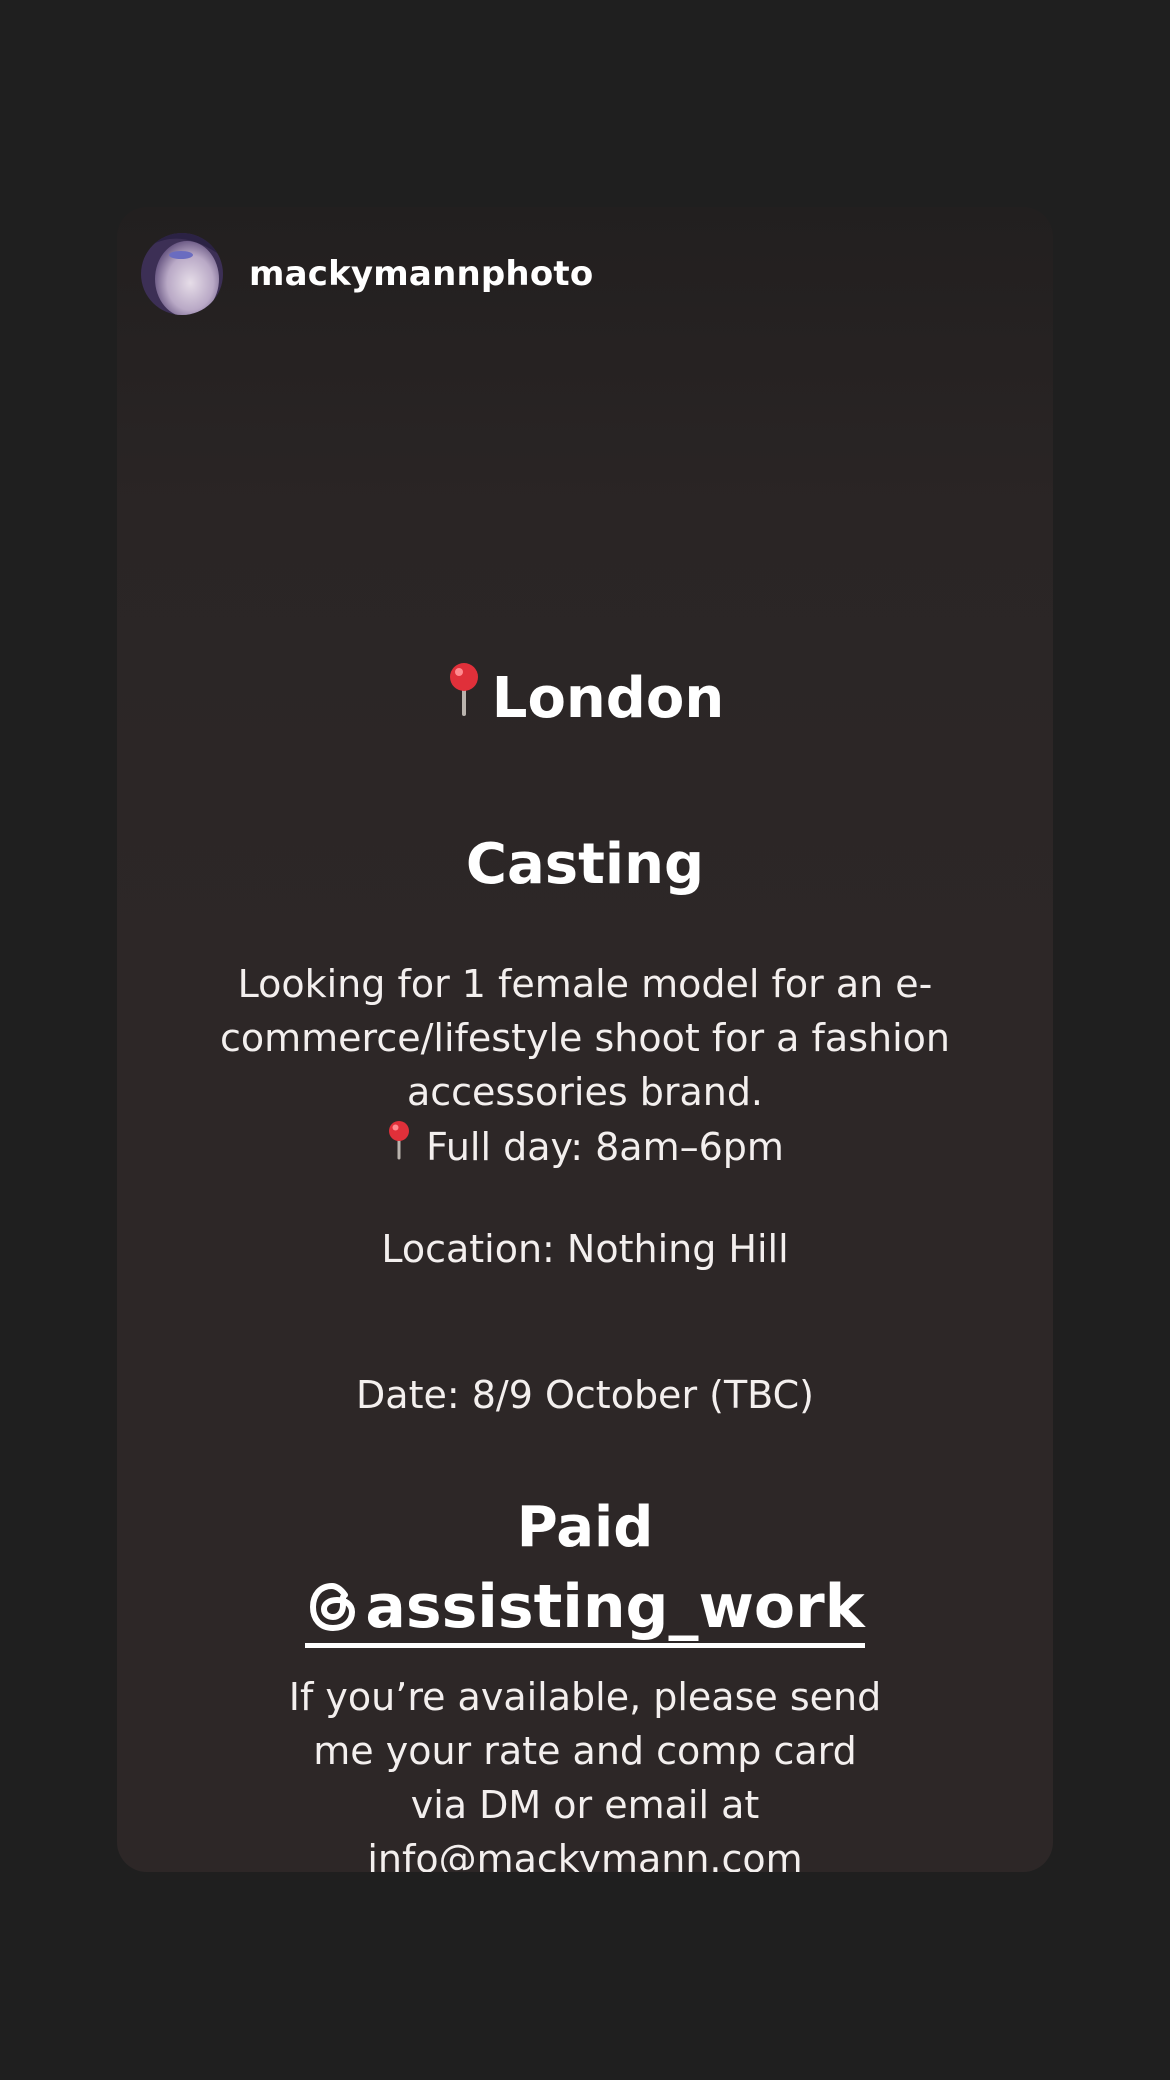 This screenshot has height=2080, width=1170. I want to click on story-header: mackymannphoto, so click(367, 274).